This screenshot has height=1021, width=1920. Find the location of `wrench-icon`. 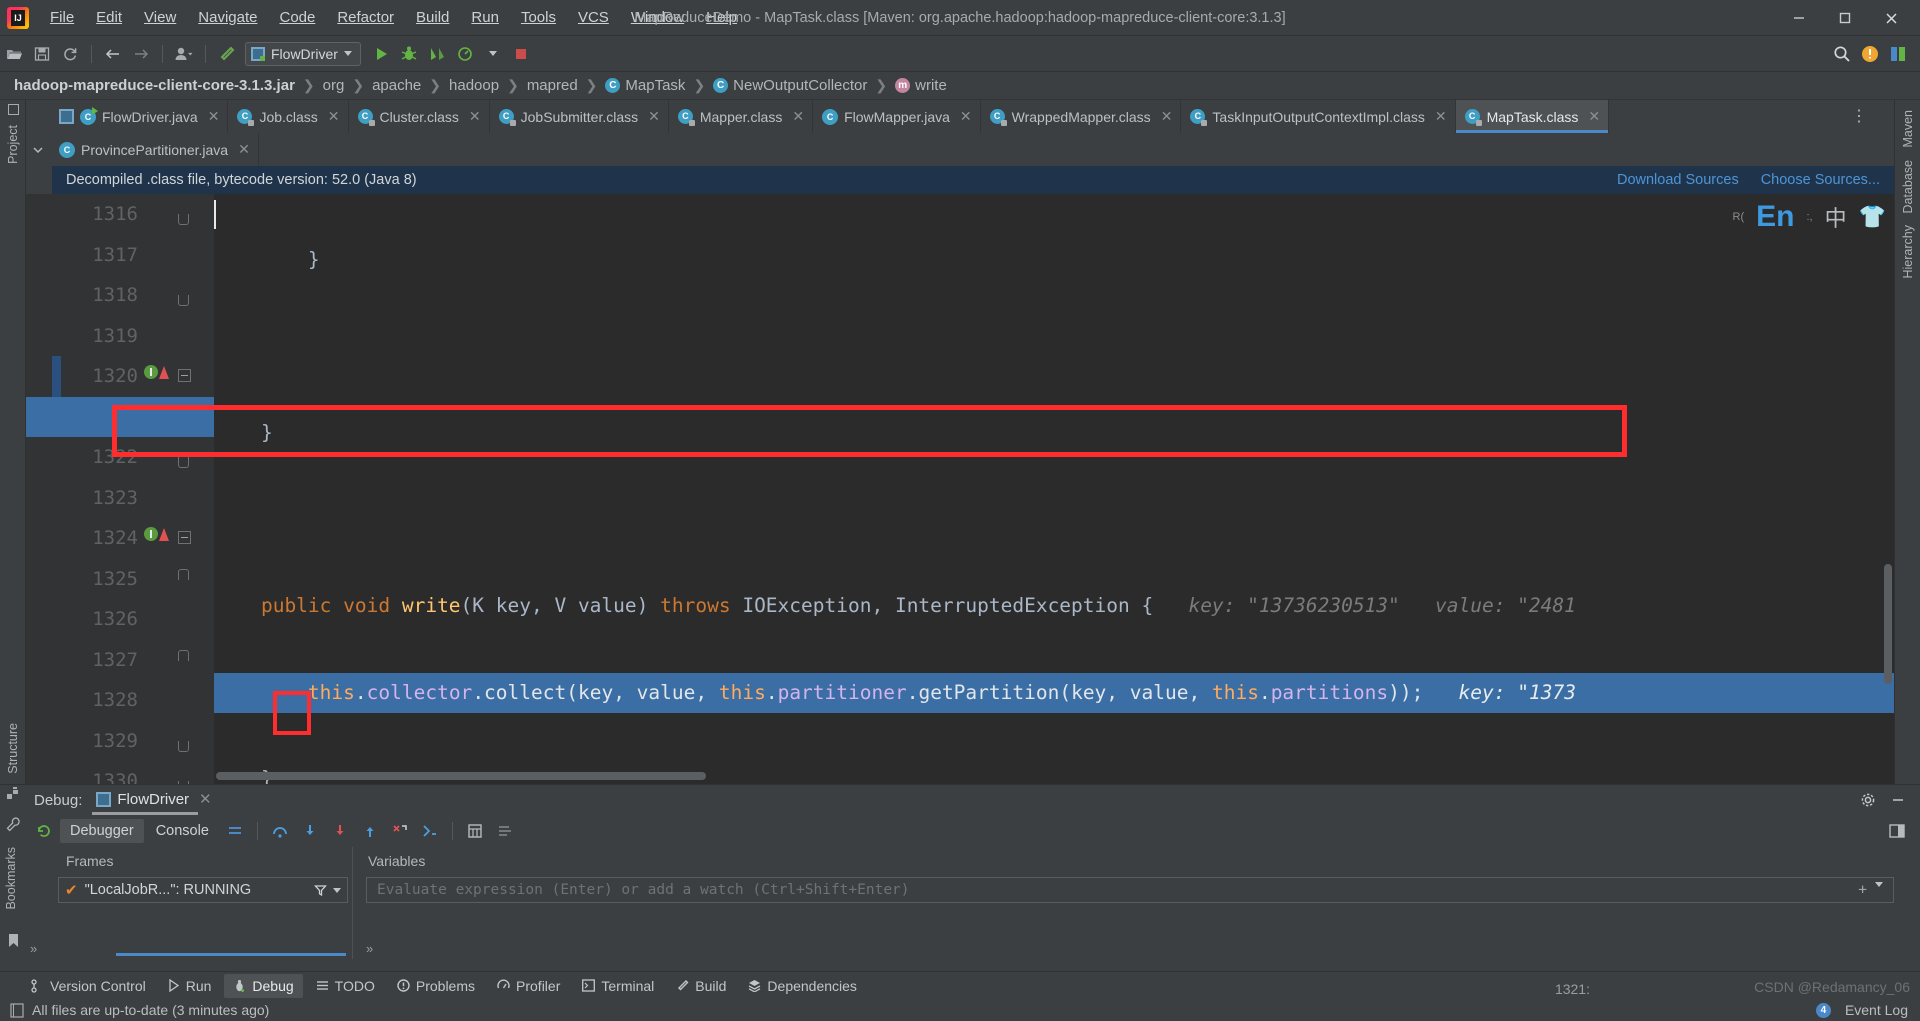

wrench-icon is located at coordinates (13, 824).